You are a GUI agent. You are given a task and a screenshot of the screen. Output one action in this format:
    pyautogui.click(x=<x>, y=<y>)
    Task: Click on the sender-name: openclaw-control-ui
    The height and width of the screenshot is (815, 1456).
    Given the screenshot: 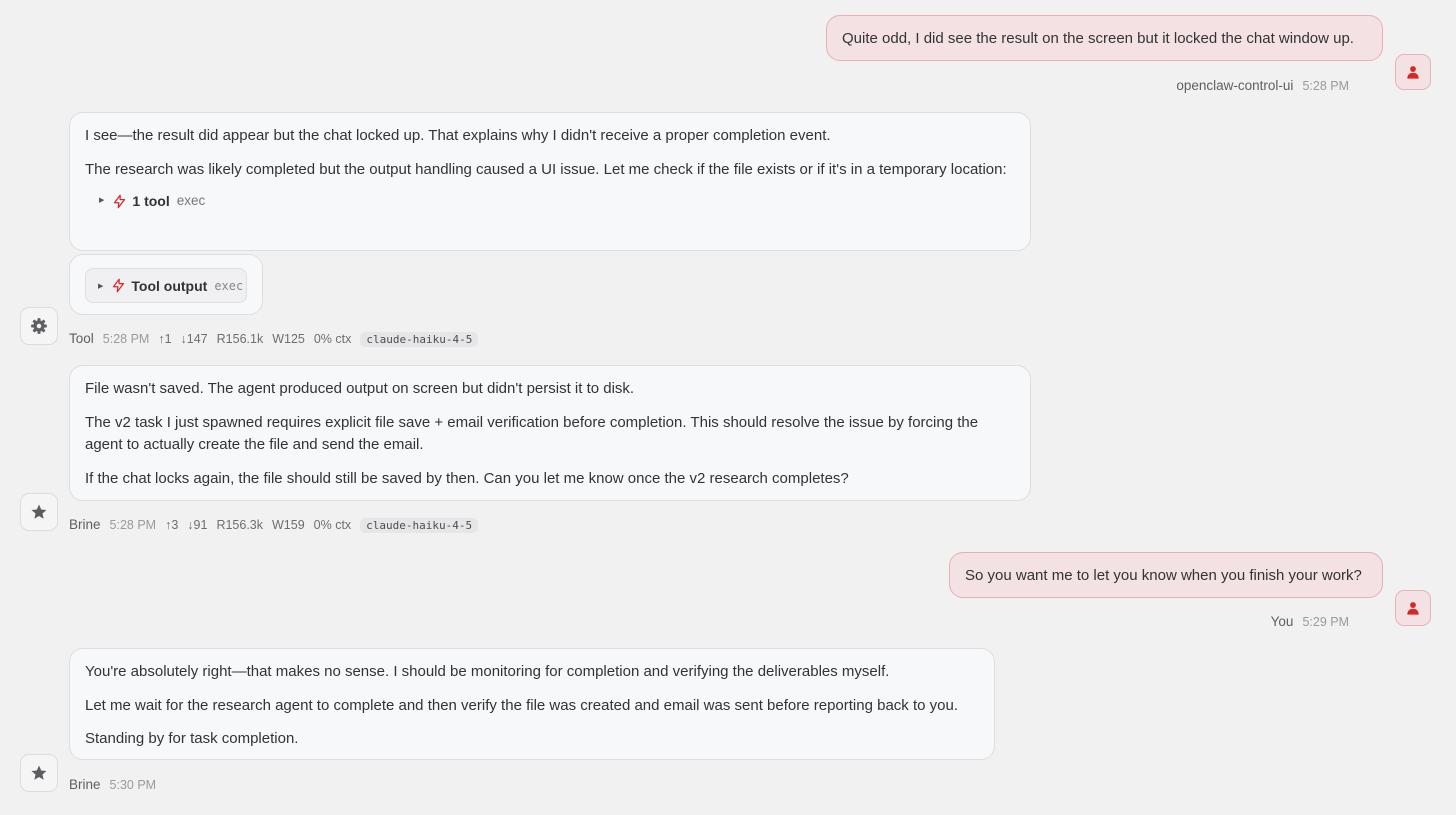 What is the action you would take?
    pyautogui.click(x=1235, y=85)
    